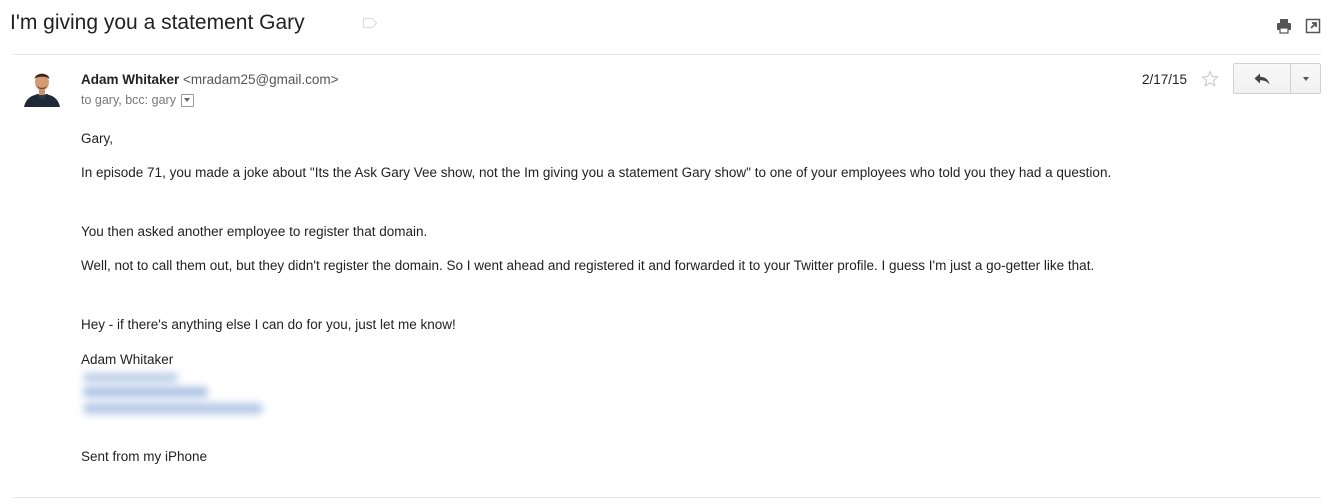 This screenshot has height=504, width=1334. Describe the element at coordinates (157, 22) in the screenshot. I see `email-subject: I'm giving you a statement Gary` at that location.